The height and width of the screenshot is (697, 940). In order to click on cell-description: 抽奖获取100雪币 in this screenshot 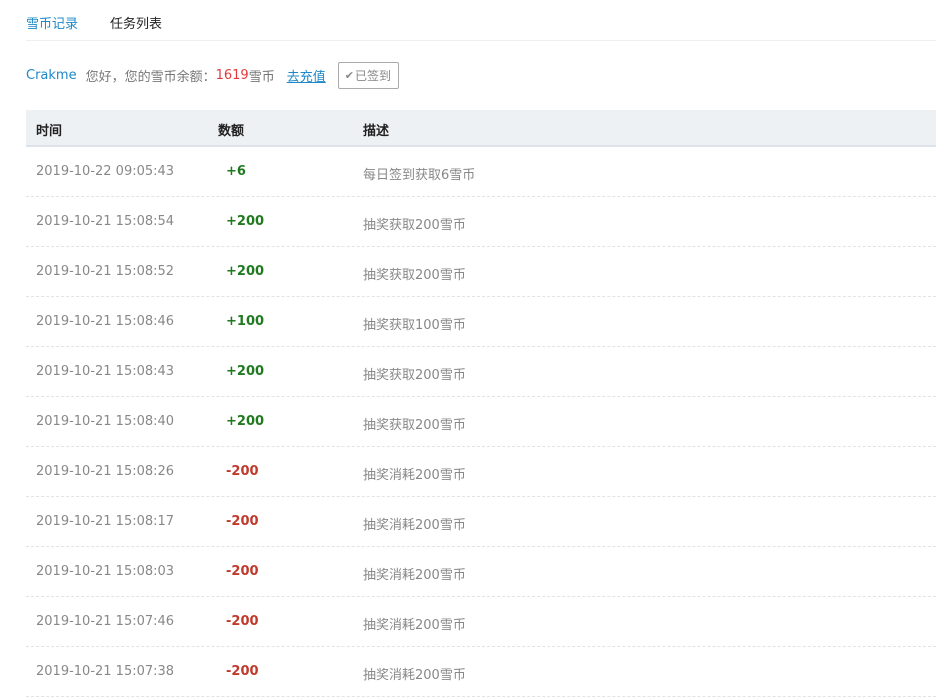, I will do `click(414, 325)`.